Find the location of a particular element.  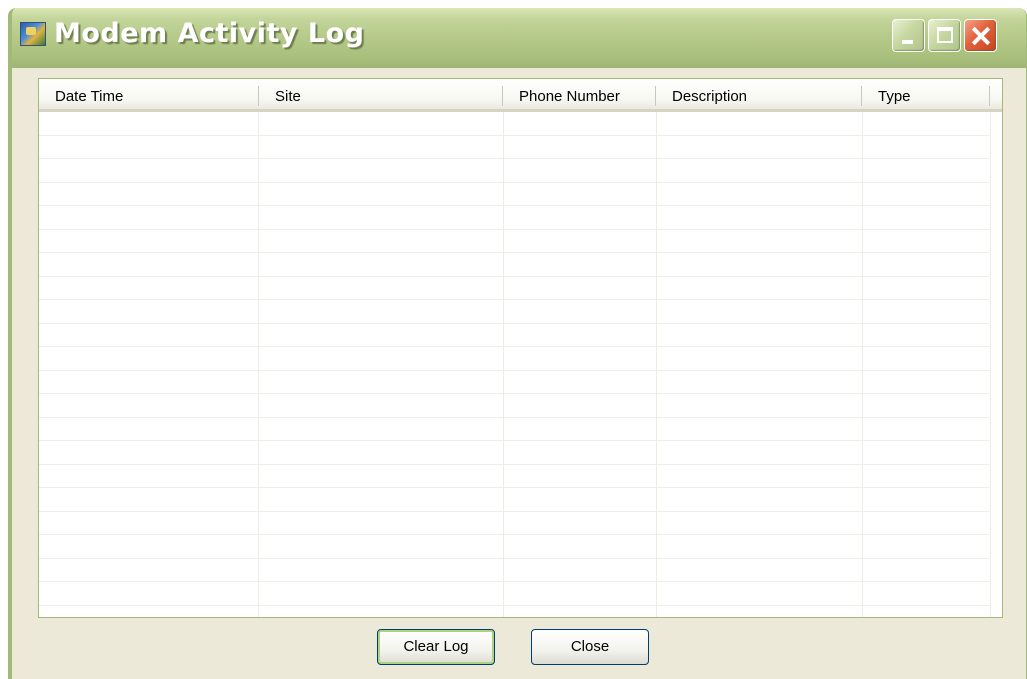

column-header-date-time: Date Time is located at coordinates (149, 94).